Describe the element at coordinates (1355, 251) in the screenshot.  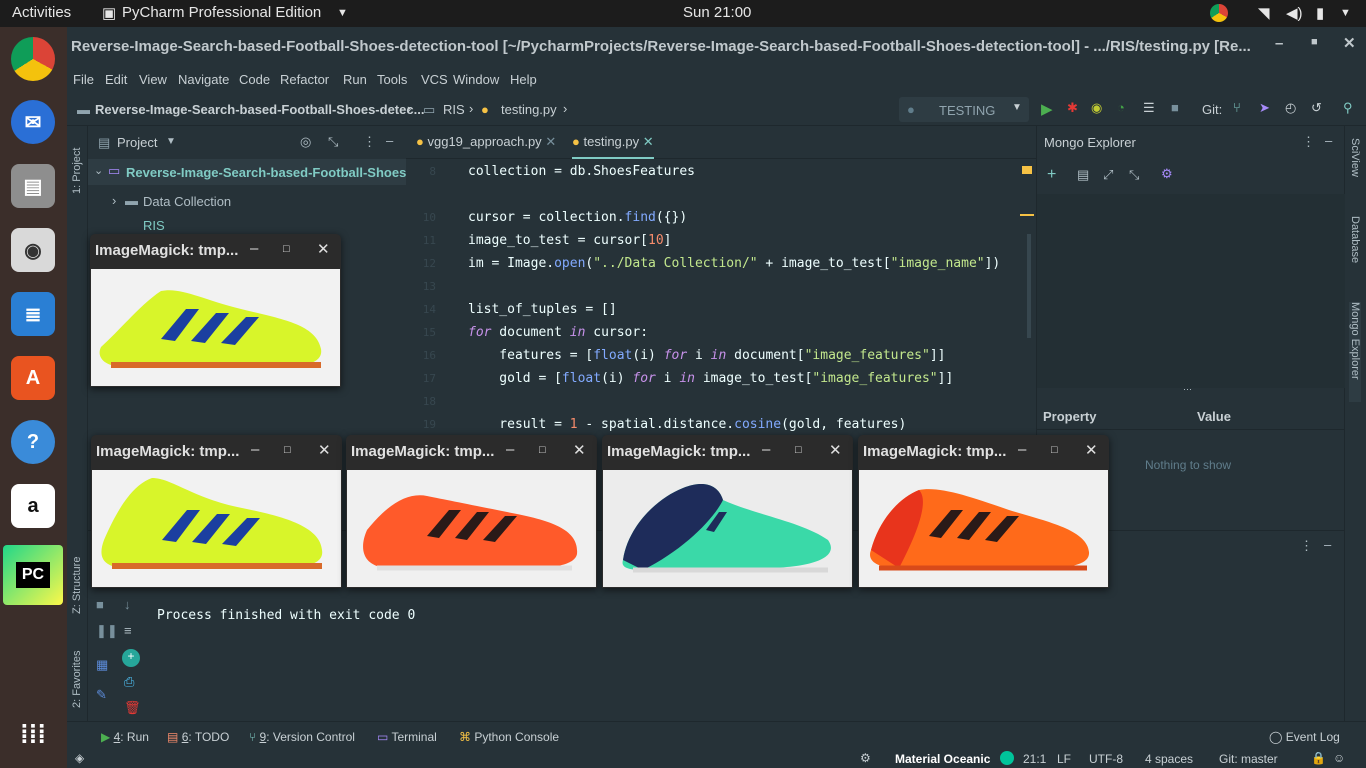
I see `database-tool-button: Database` at that location.